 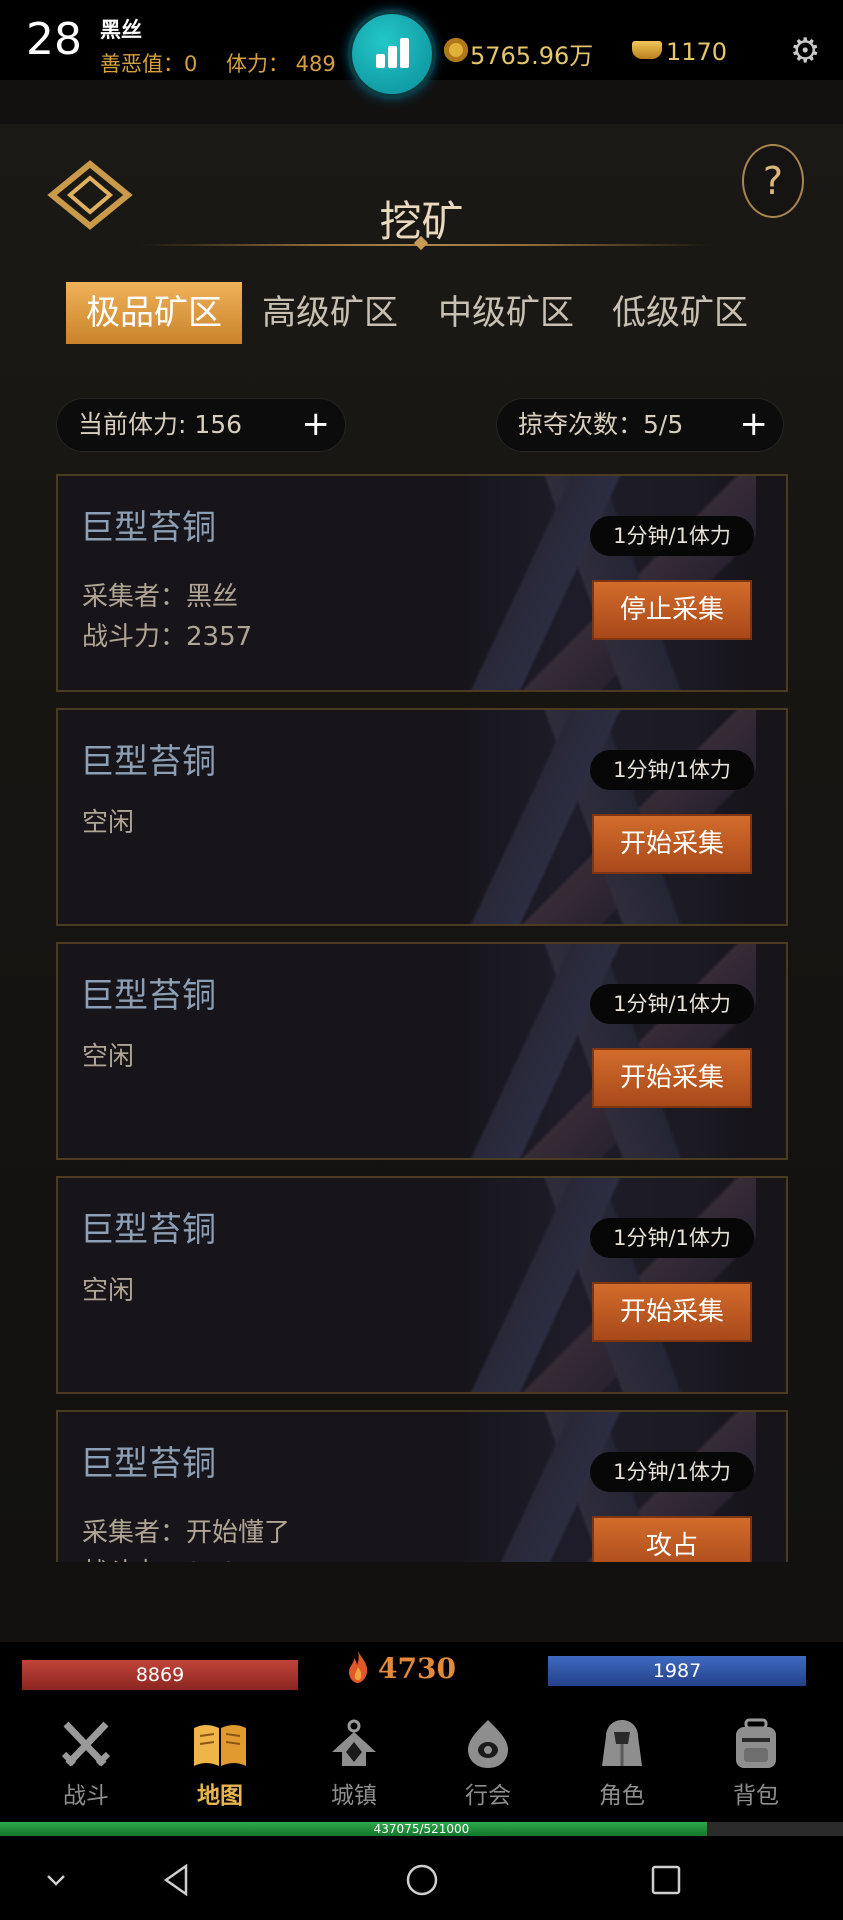 I want to click on guild-icon, so click(x=488, y=1744).